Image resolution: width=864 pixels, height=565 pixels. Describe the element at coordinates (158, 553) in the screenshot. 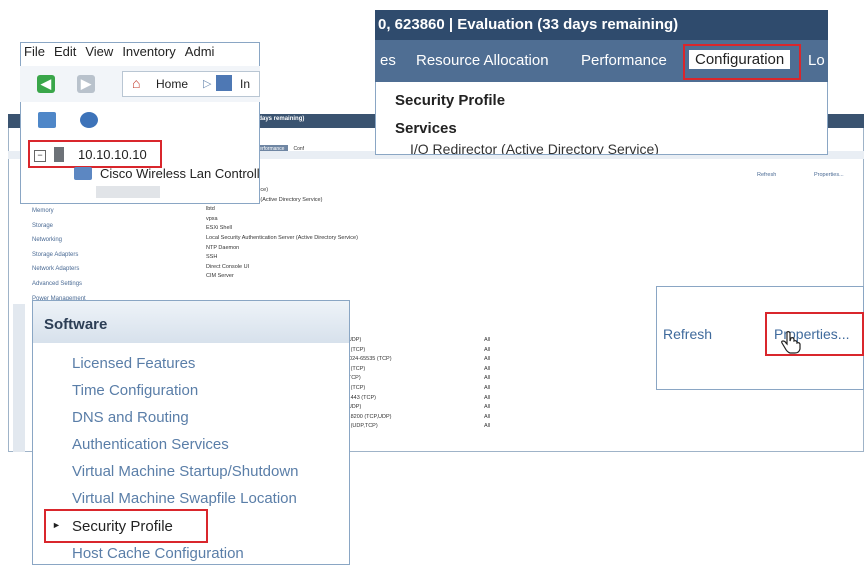

I see `software-item-host-cache-configuration: Host Cache Configuration` at that location.